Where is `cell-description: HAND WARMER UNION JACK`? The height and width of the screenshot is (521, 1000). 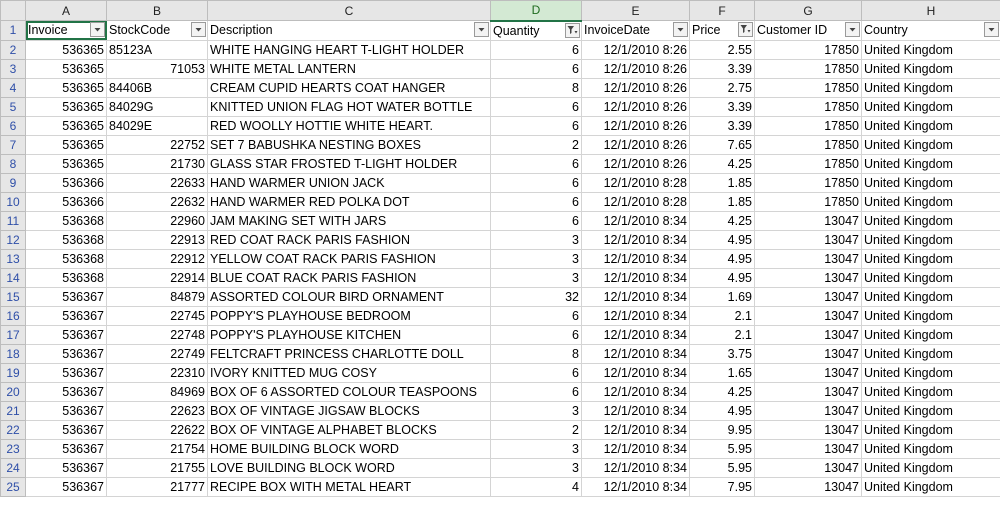 cell-description: HAND WARMER UNION JACK is located at coordinates (349, 182).